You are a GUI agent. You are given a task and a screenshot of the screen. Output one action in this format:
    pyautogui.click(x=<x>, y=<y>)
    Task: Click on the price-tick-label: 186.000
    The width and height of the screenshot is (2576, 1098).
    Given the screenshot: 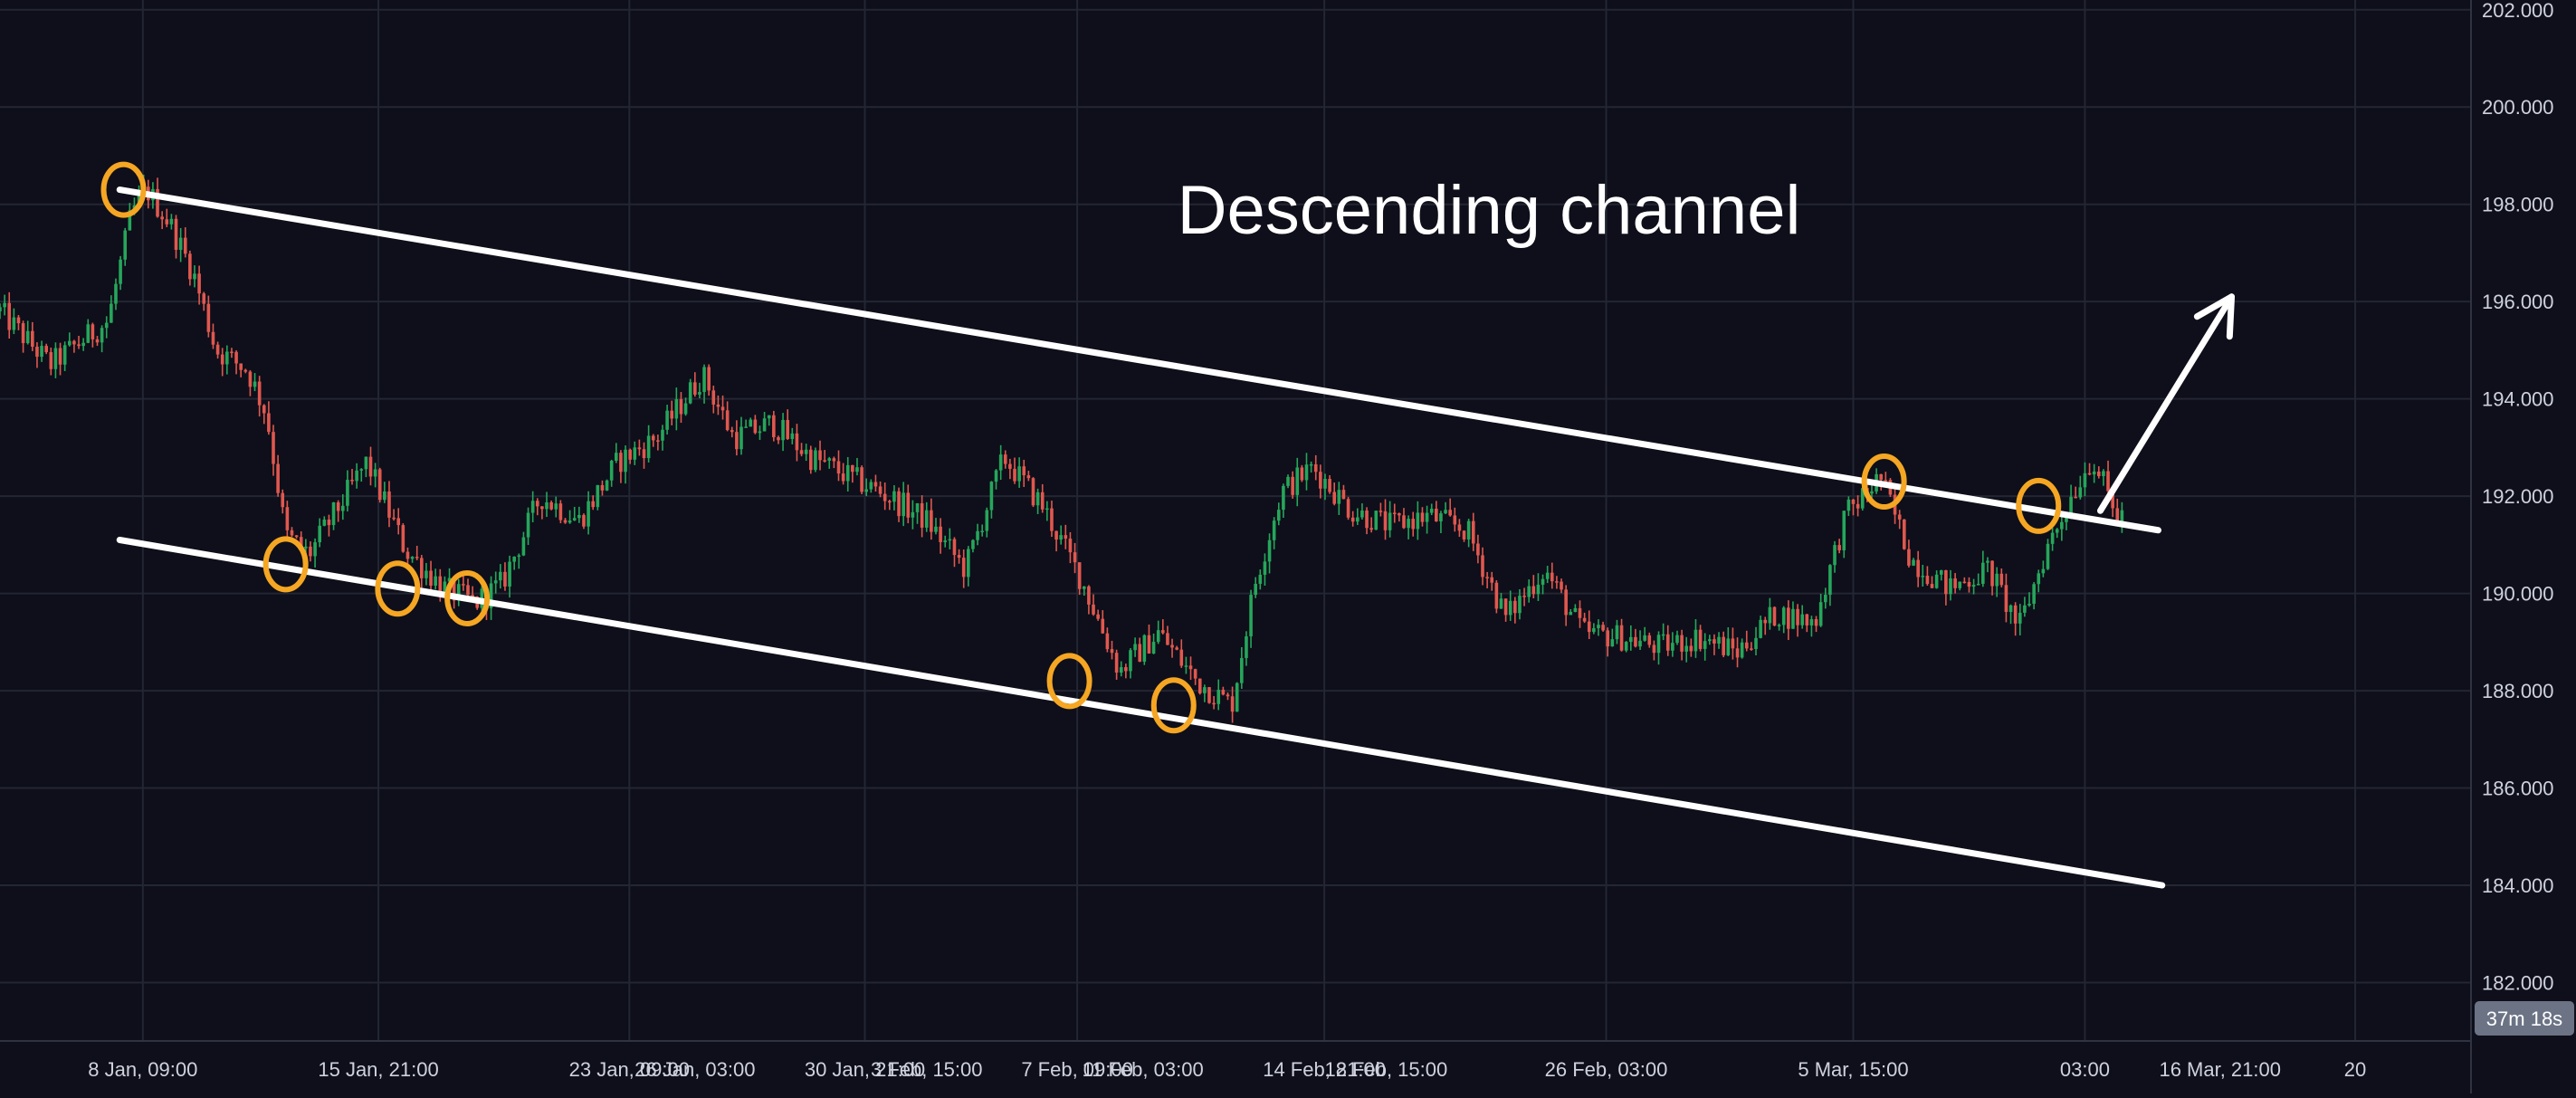 What is the action you would take?
    pyautogui.click(x=2518, y=789)
    